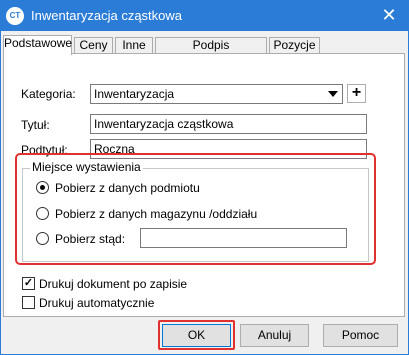 Image resolution: width=409 pixels, height=355 pixels. Describe the element at coordinates (134, 94) in the screenshot. I see `kategoria-value: Inwentaryzacja` at that location.